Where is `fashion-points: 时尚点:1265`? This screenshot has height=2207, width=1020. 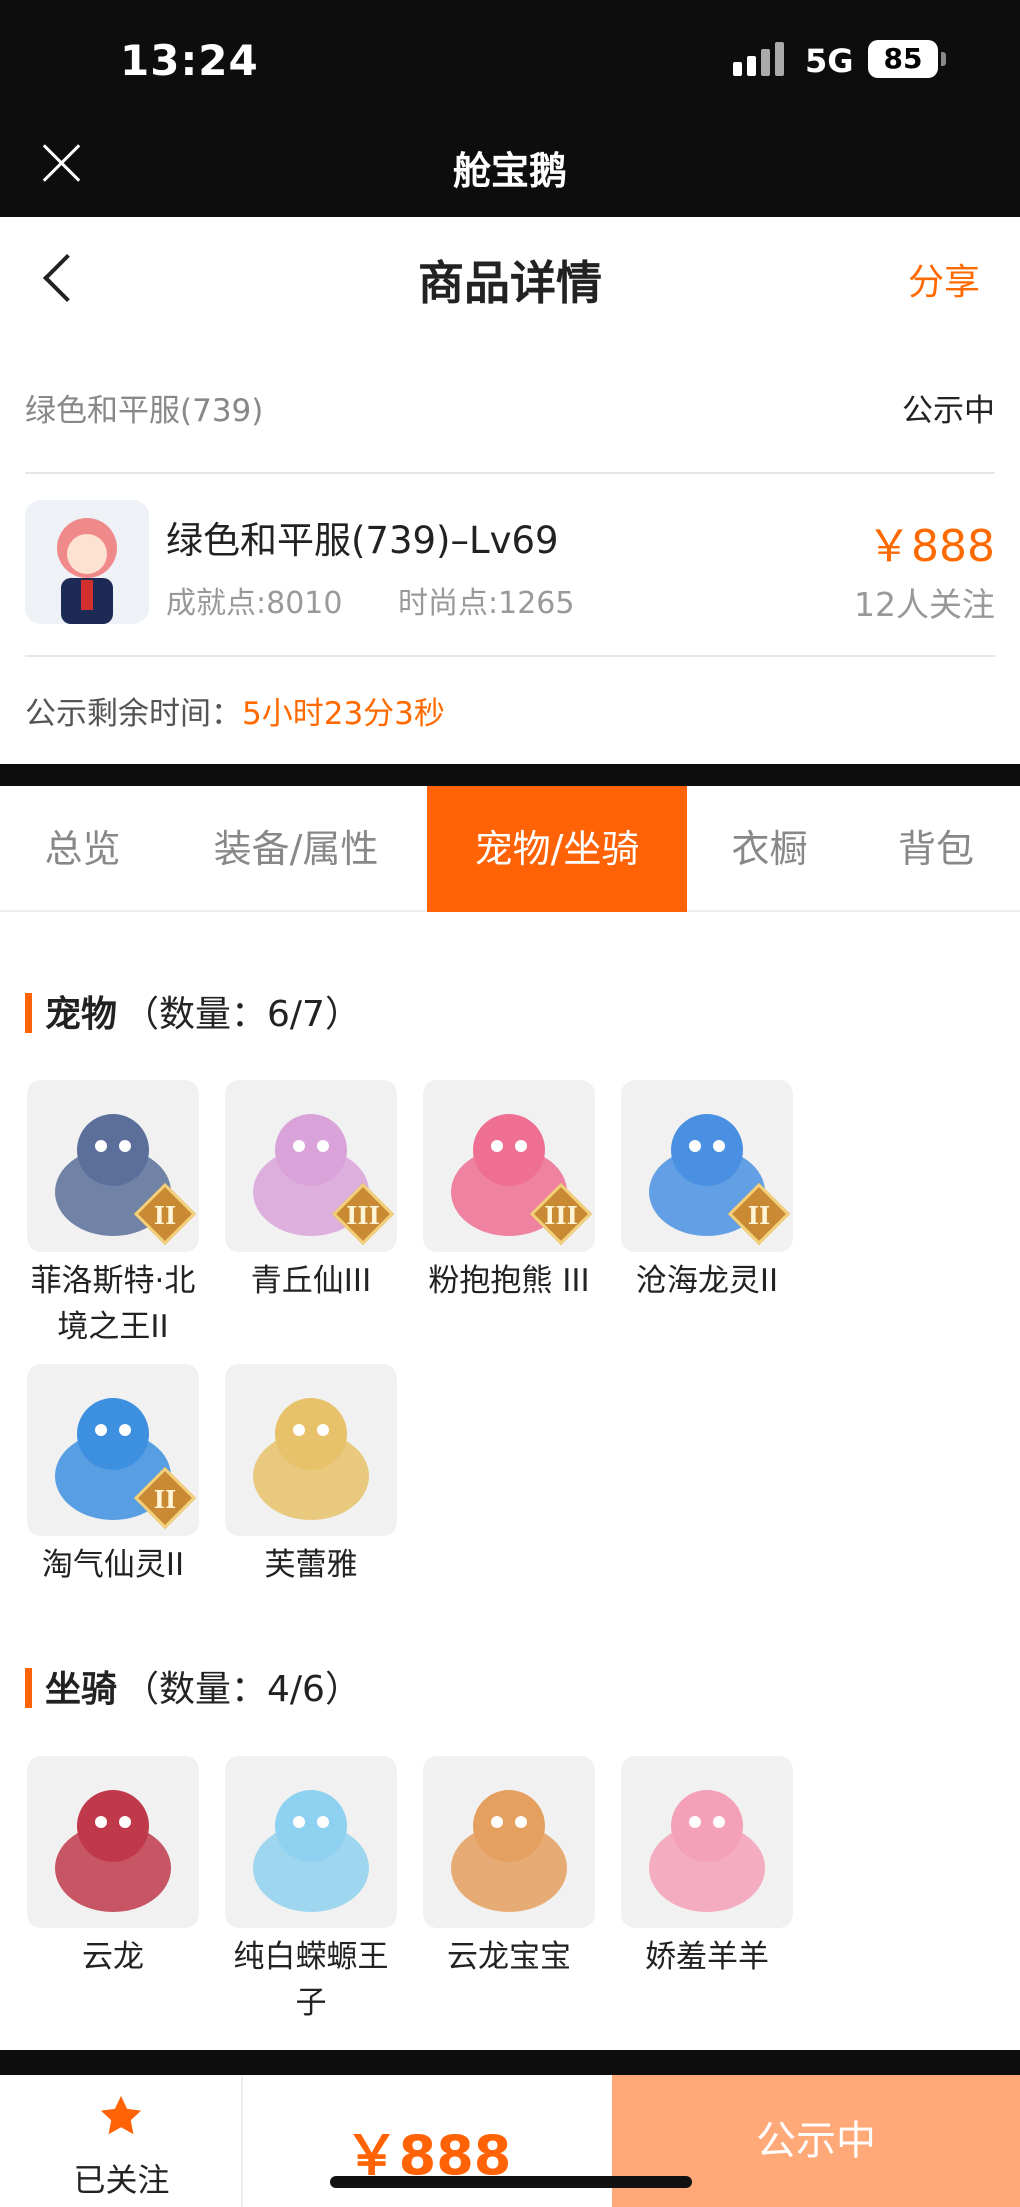 fashion-points: 时尚点:1265 is located at coordinates (486, 603).